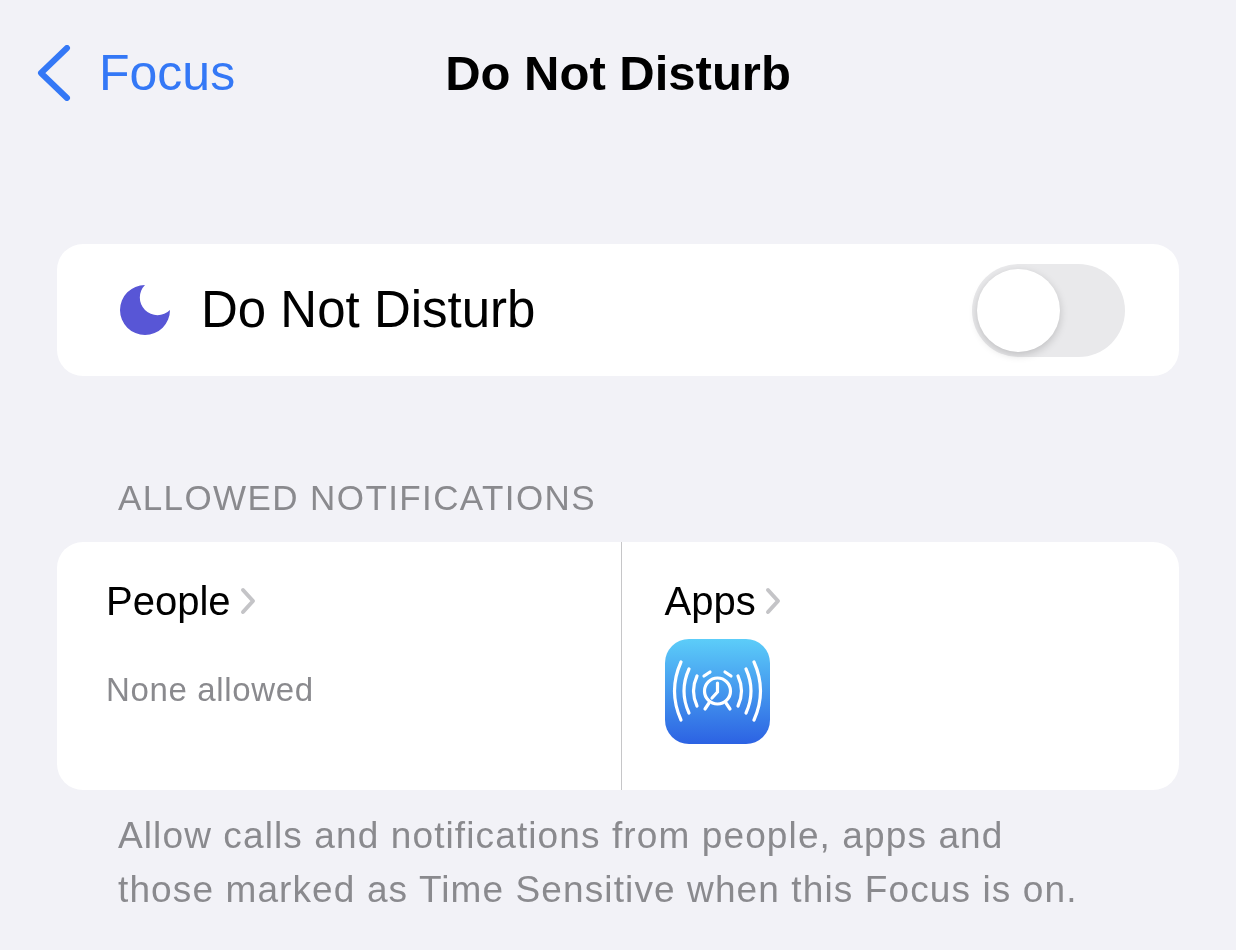 The image size is (1236, 950). I want to click on back-button: Focus, so click(136, 73).